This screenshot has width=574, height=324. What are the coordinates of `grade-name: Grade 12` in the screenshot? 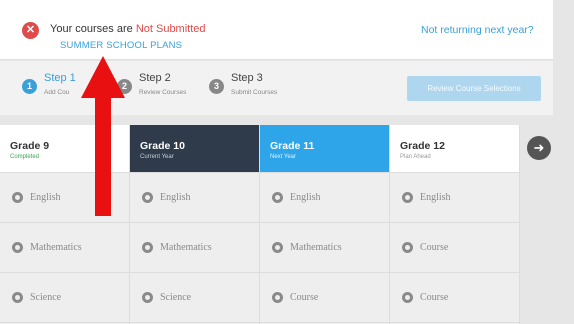 It's located at (422, 146).